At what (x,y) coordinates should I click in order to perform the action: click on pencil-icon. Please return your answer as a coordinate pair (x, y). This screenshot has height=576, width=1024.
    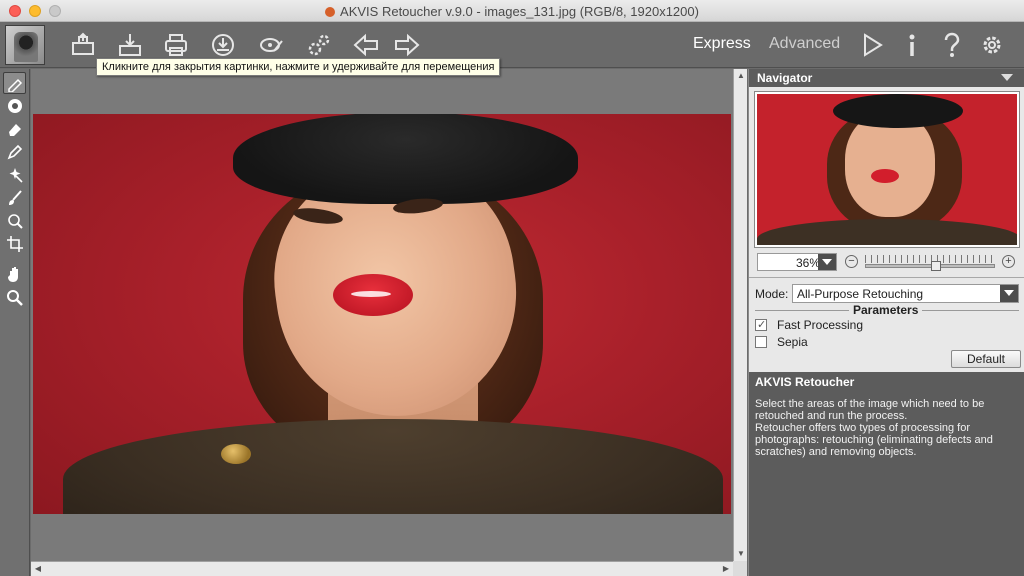
    Looking at the image, I should click on (14, 152).